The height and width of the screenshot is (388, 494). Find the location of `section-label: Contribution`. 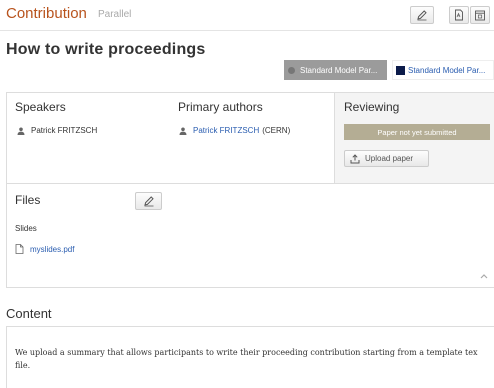

section-label: Contribution is located at coordinates (46, 13).